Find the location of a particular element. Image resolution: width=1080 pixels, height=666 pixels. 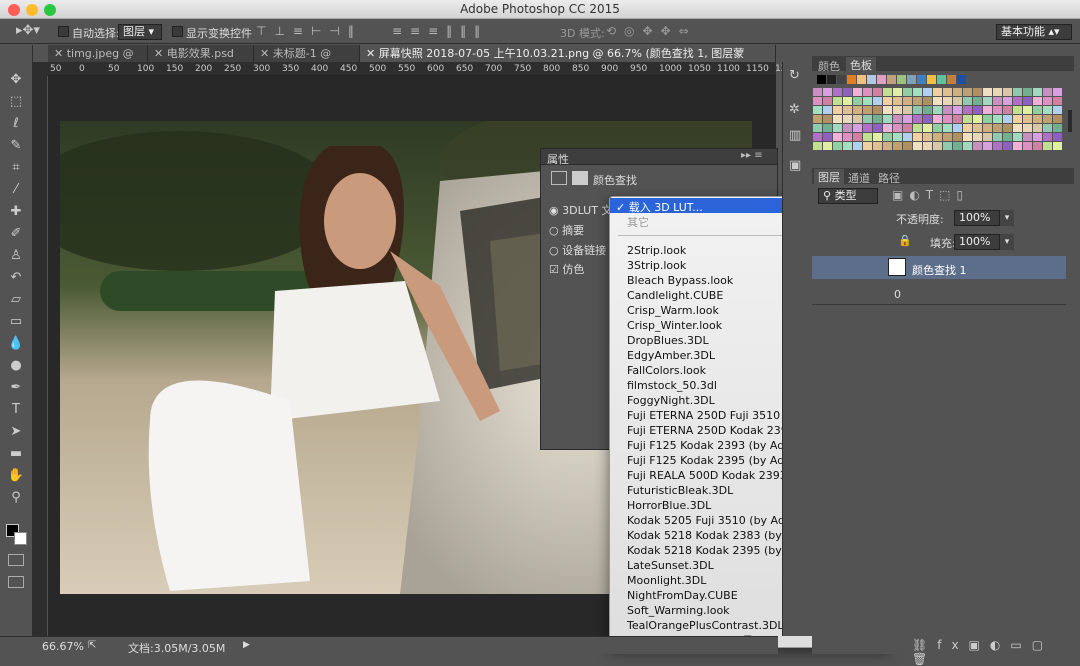

stamp-tool-icon: ♙ is located at coordinates (16, 255).